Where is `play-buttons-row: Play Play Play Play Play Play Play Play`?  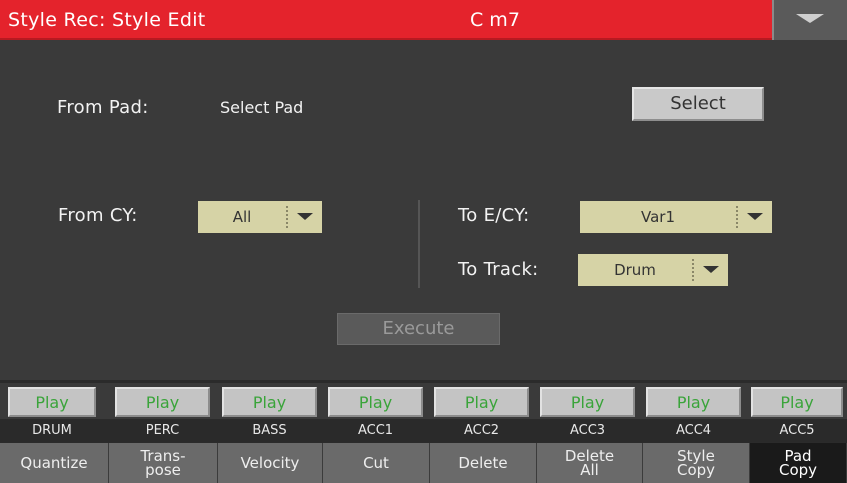 play-buttons-row: Play Play Play Play Play Play Play Play is located at coordinates (423, 401).